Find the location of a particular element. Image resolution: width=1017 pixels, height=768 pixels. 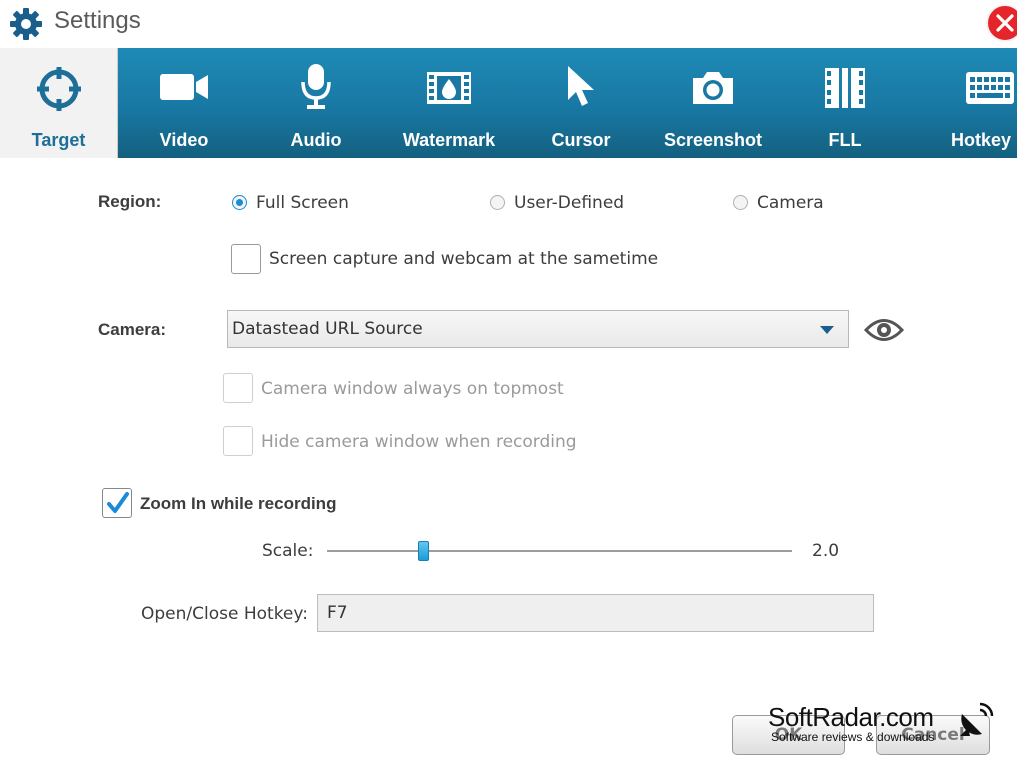

region-label: Region: is located at coordinates (130, 201).